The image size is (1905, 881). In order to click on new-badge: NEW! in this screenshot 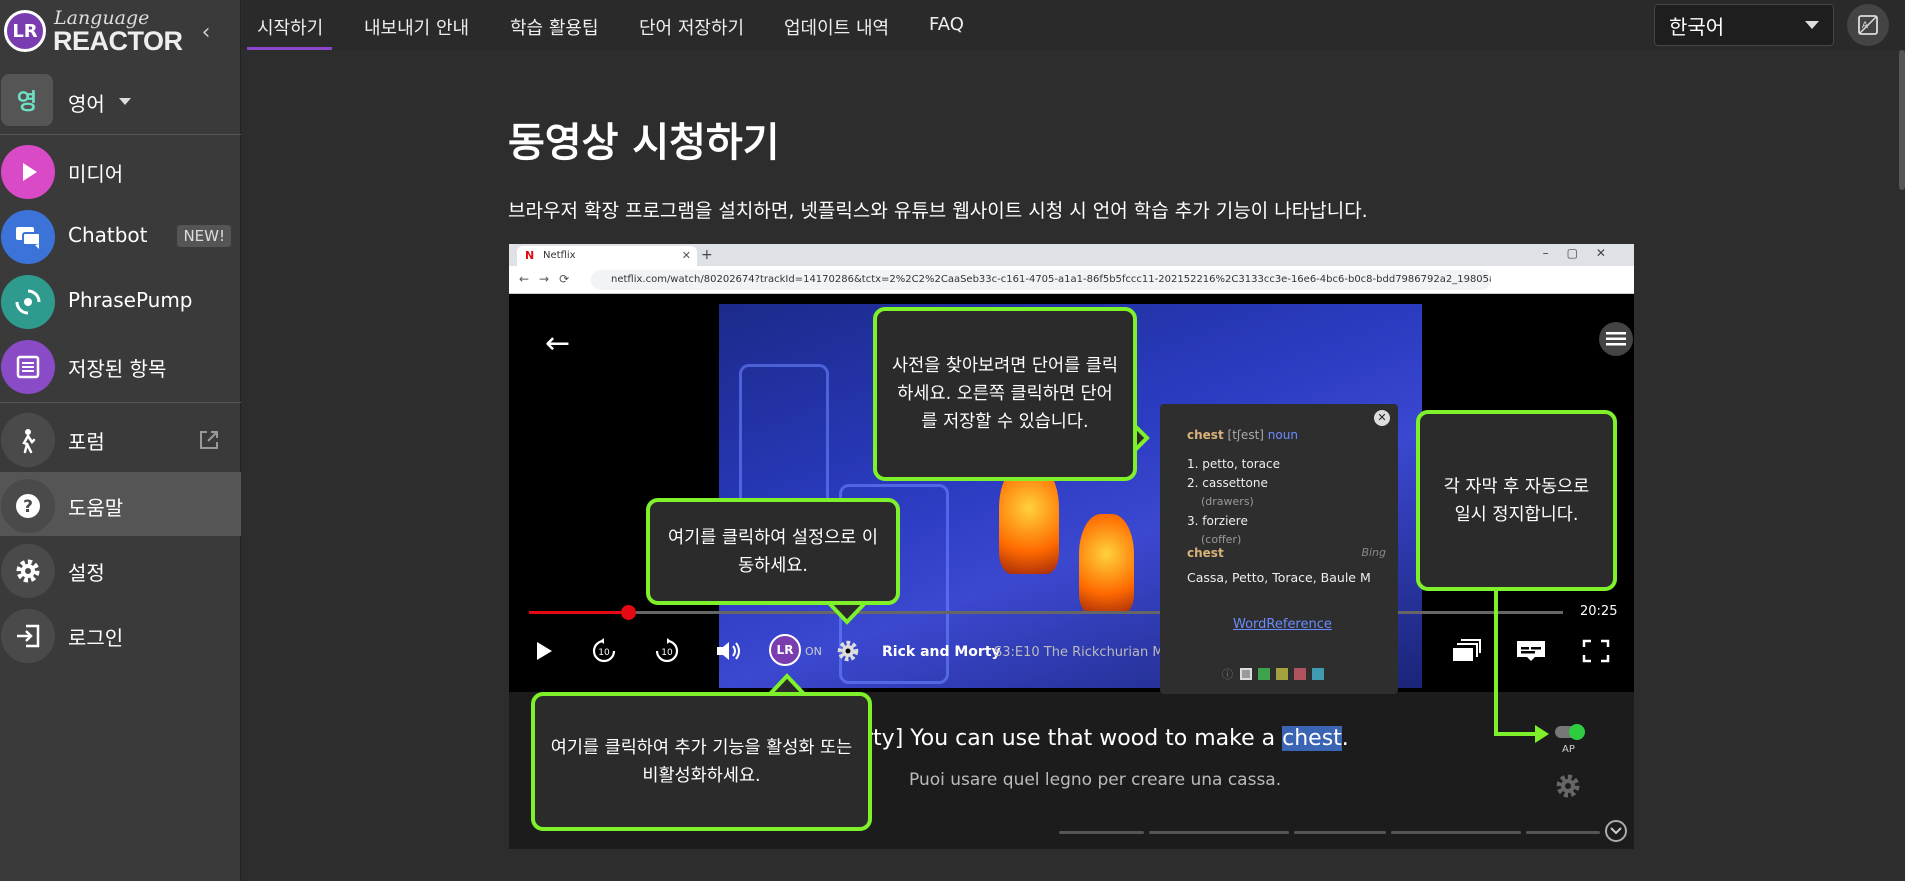, I will do `click(204, 236)`.